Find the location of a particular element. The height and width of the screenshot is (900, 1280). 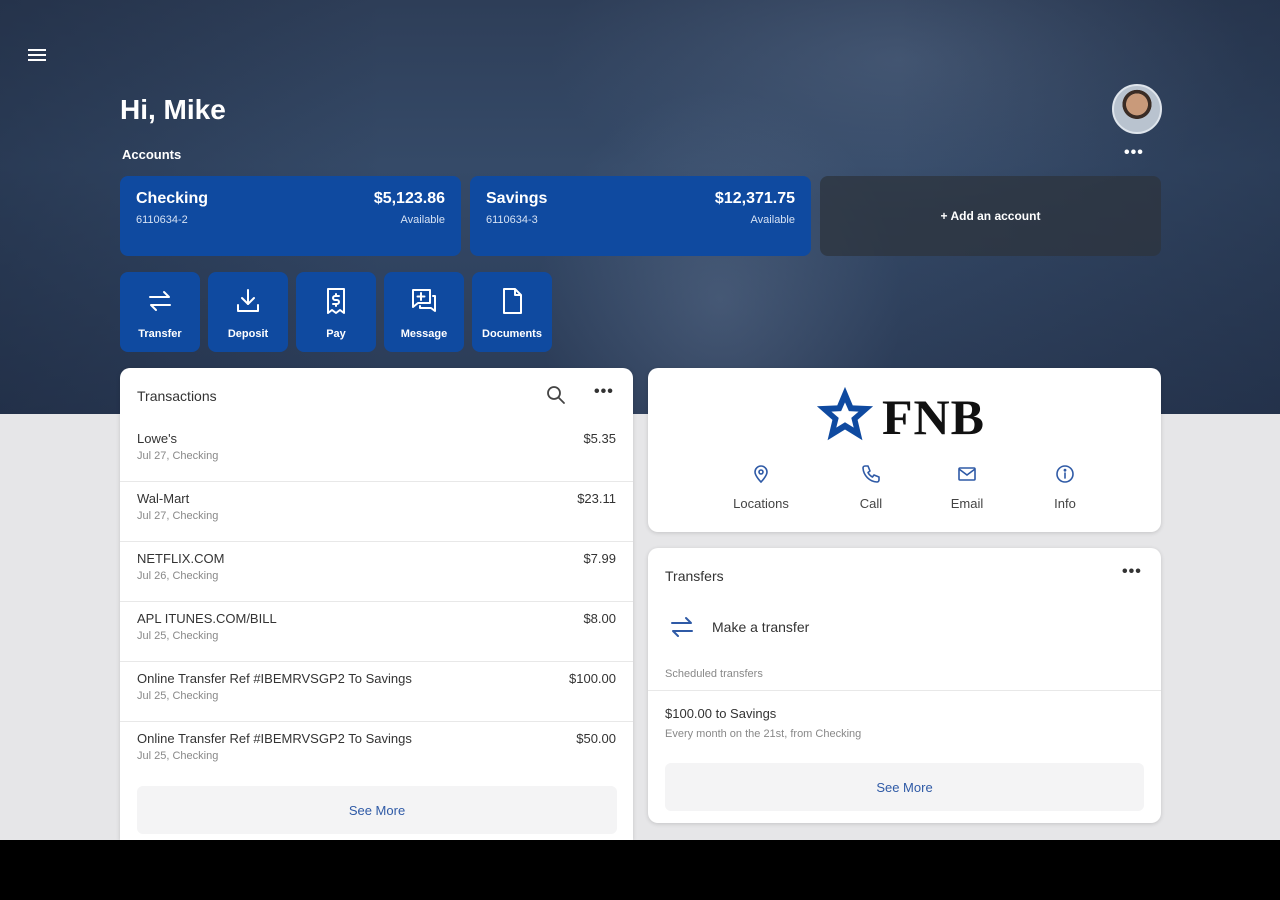

transaction-merchant: Wal-Mart is located at coordinates (163, 498).